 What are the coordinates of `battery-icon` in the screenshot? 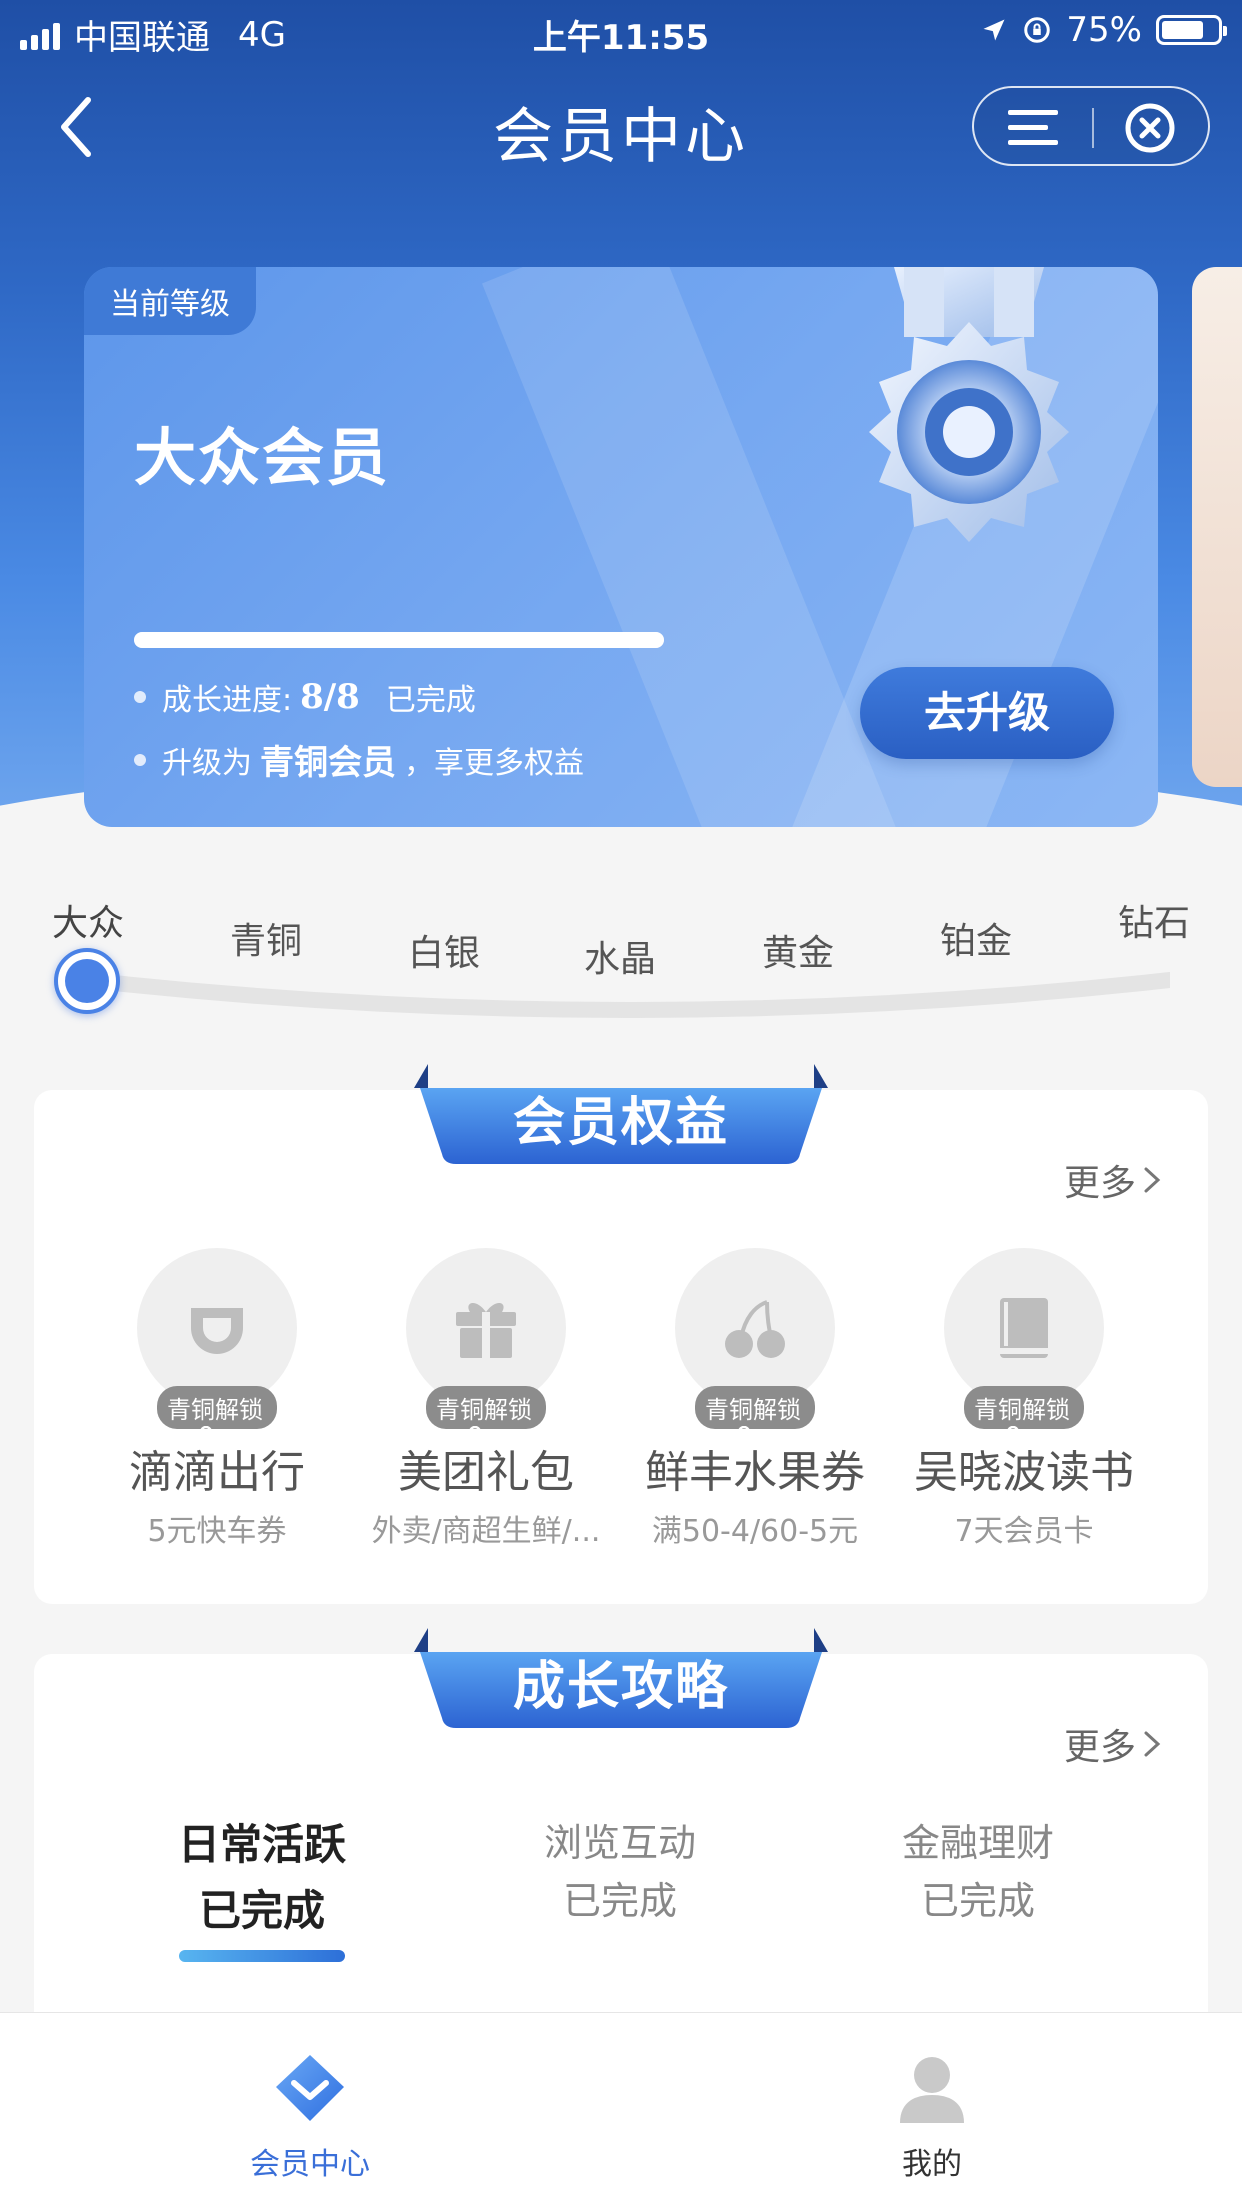 It's located at (1191, 30).